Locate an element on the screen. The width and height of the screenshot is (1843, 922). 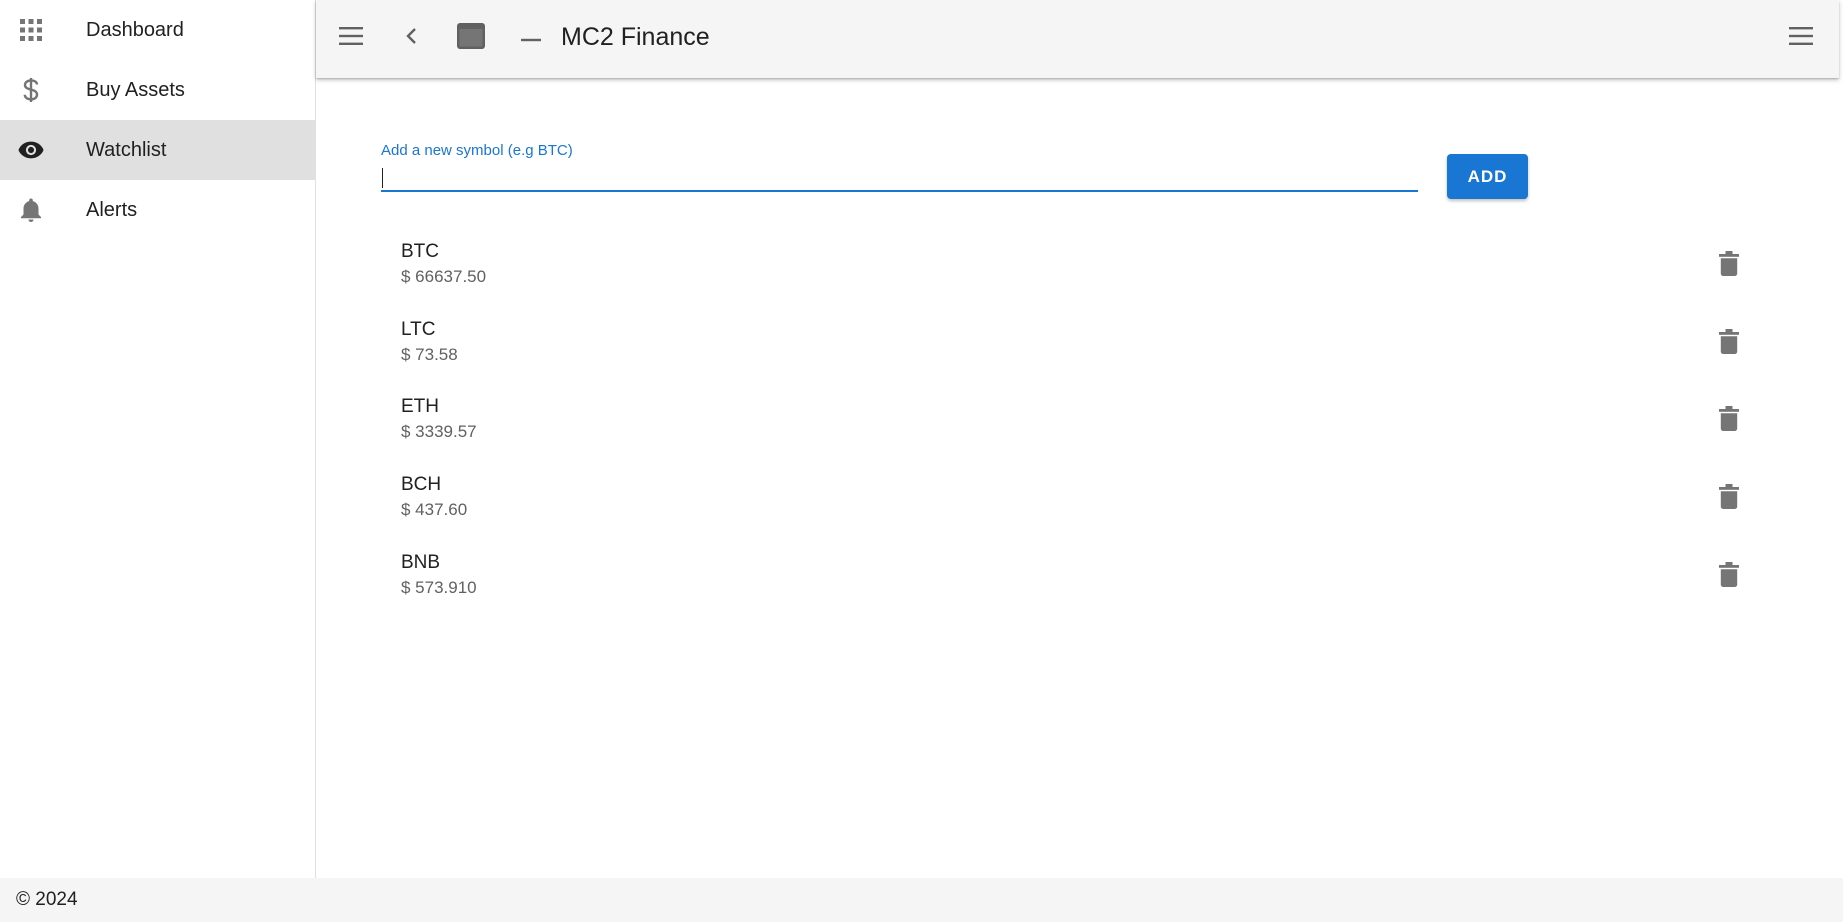
sidebar-item-label: Watchlist is located at coordinates (126, 149).